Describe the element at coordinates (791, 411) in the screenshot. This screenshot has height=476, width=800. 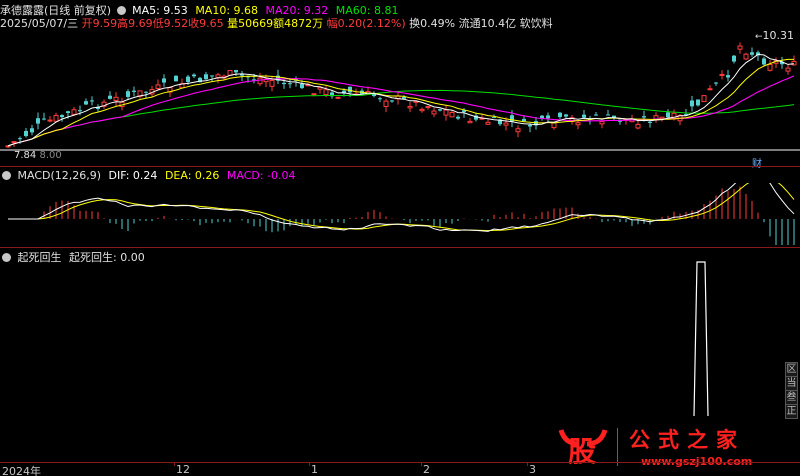
I see `side-button-4: 正` at that location.